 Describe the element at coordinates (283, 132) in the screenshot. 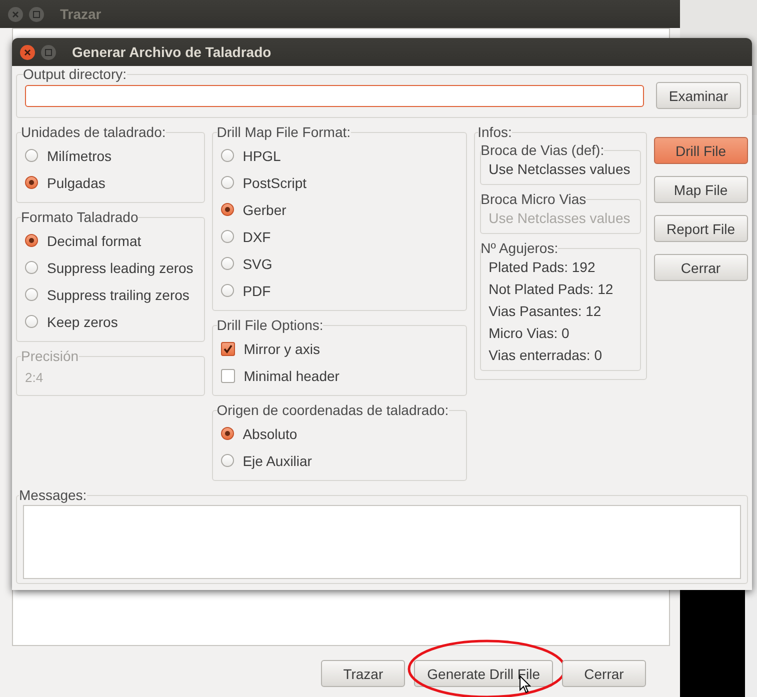

I see `group-label: Drill Map File Format:` at that location.